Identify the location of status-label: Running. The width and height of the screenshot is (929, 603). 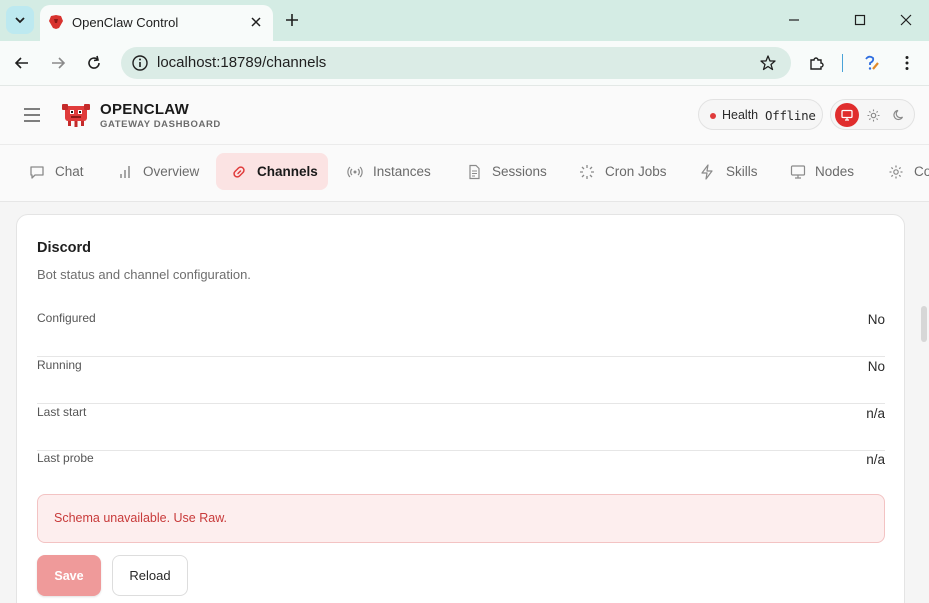
(59, 365).